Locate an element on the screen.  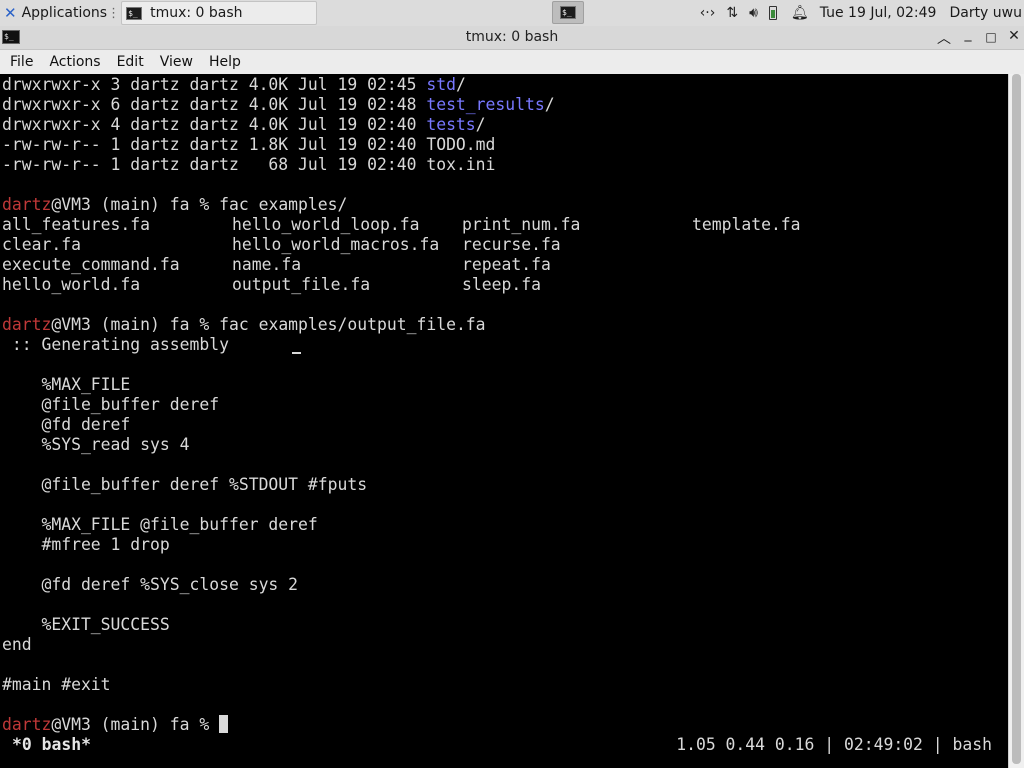
applications-menu-button: ✕ Applications ⋮ is located at coordinates (60, 13).